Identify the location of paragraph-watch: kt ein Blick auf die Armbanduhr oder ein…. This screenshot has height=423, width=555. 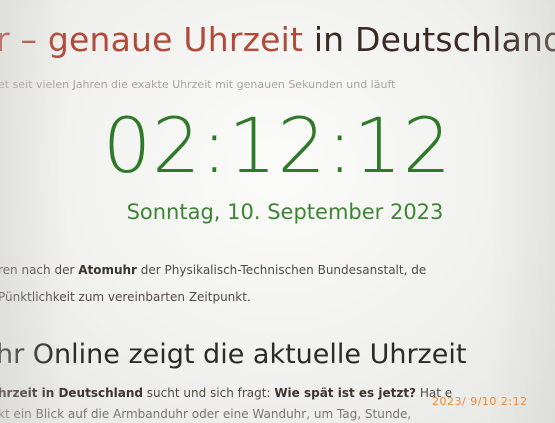
(206, 414).